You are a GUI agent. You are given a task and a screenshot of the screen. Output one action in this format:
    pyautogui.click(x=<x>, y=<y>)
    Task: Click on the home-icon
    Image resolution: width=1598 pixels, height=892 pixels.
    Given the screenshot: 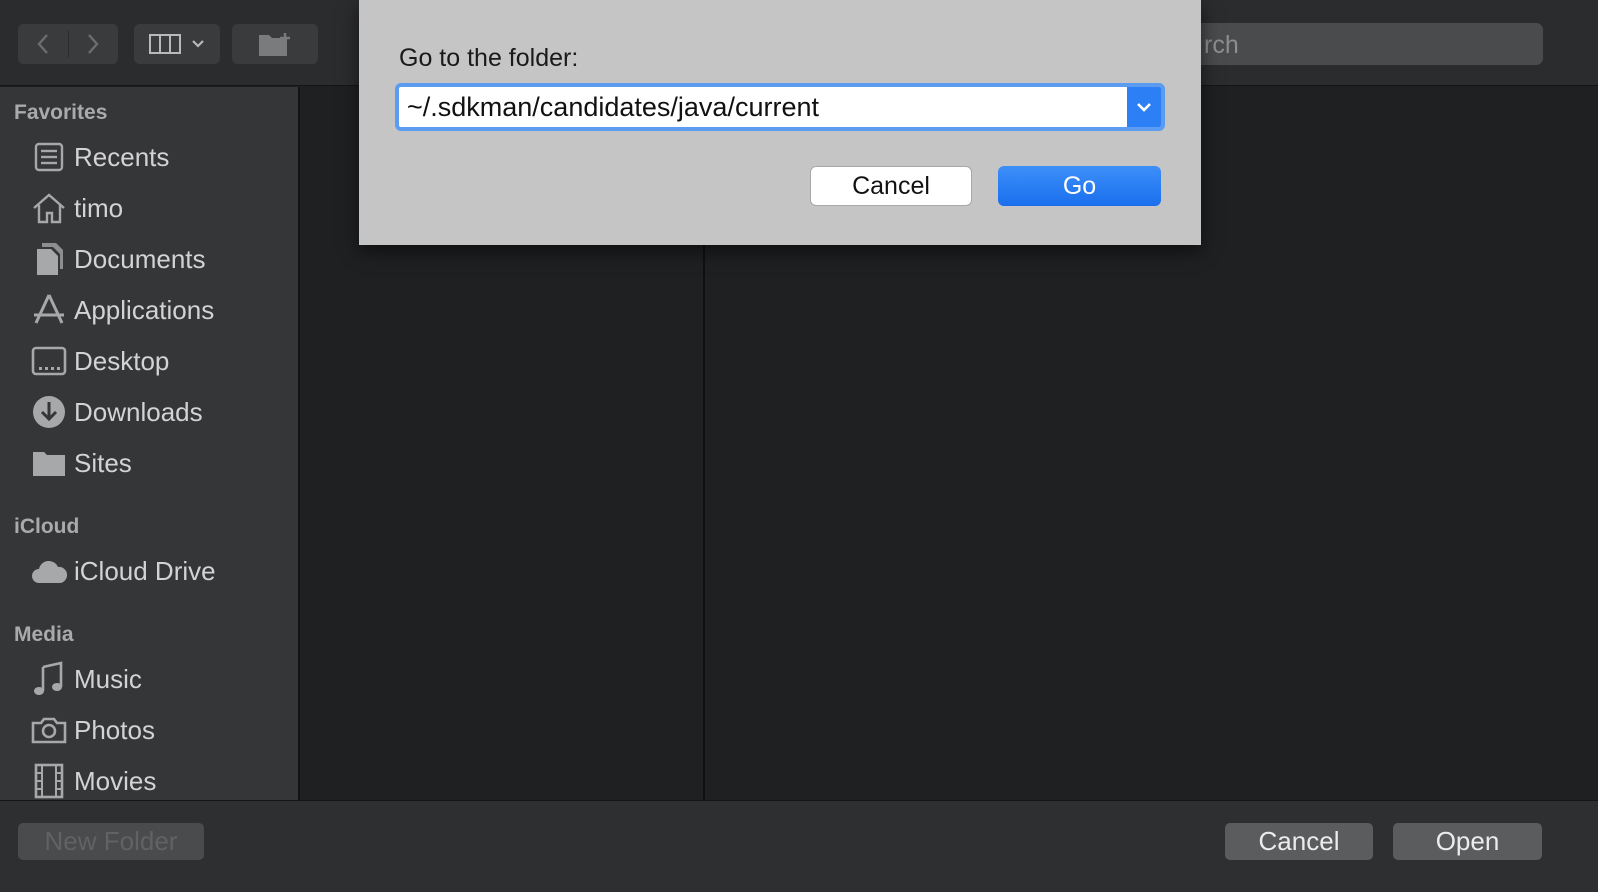 What is the action you would take?
    pyautogui.click(x=49, y=208)
    